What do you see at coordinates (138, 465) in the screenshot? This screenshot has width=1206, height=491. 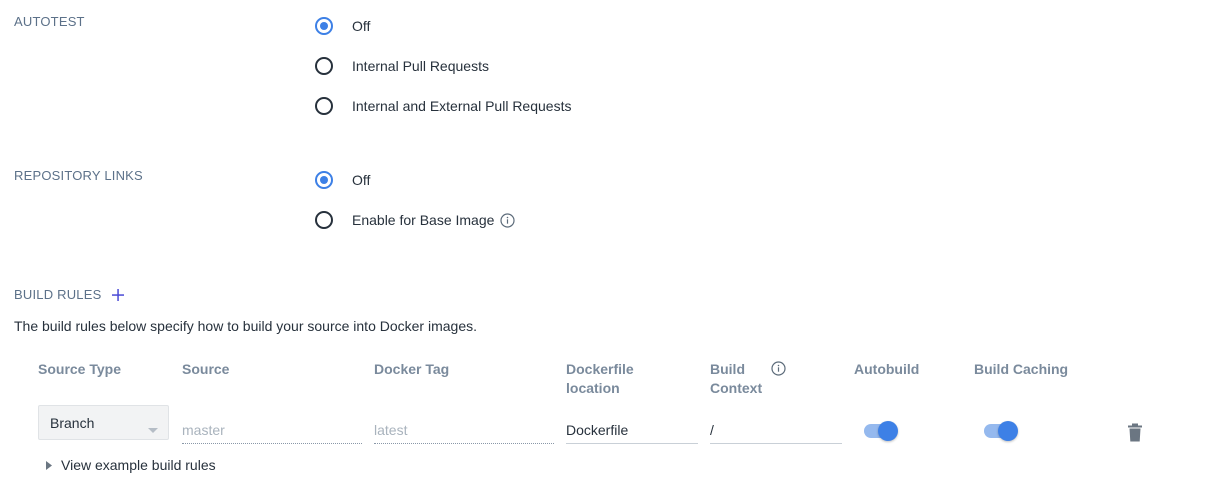 I see `view-example-build-rules-label: View example build rules` at bounding box center [138, 465].